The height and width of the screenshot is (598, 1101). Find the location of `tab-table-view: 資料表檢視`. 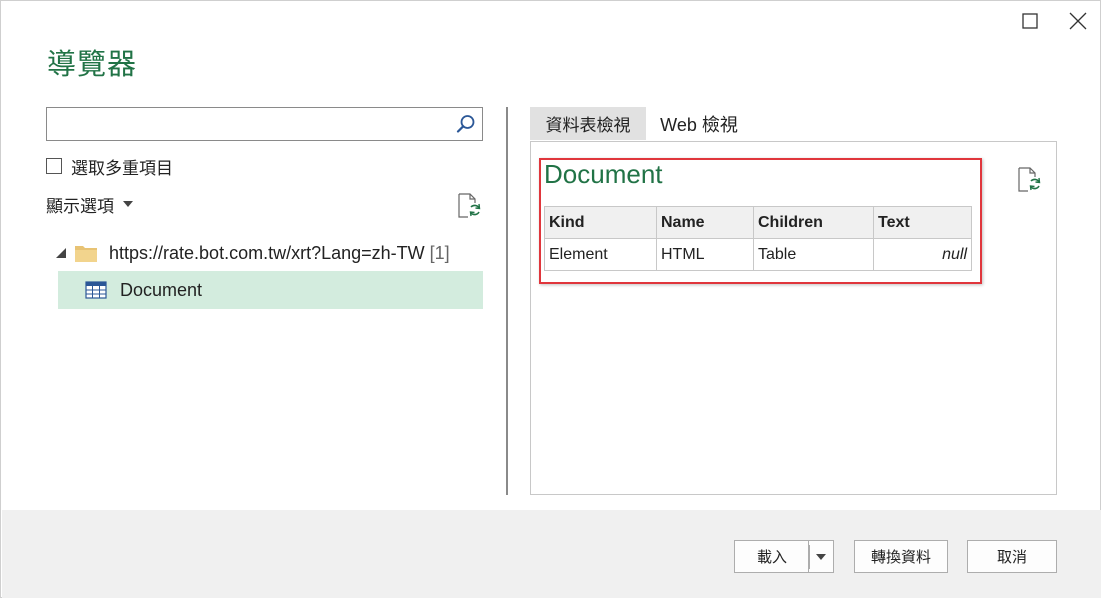

tab-table-view: 資料表檢視 is located at coordinates (588, 123).